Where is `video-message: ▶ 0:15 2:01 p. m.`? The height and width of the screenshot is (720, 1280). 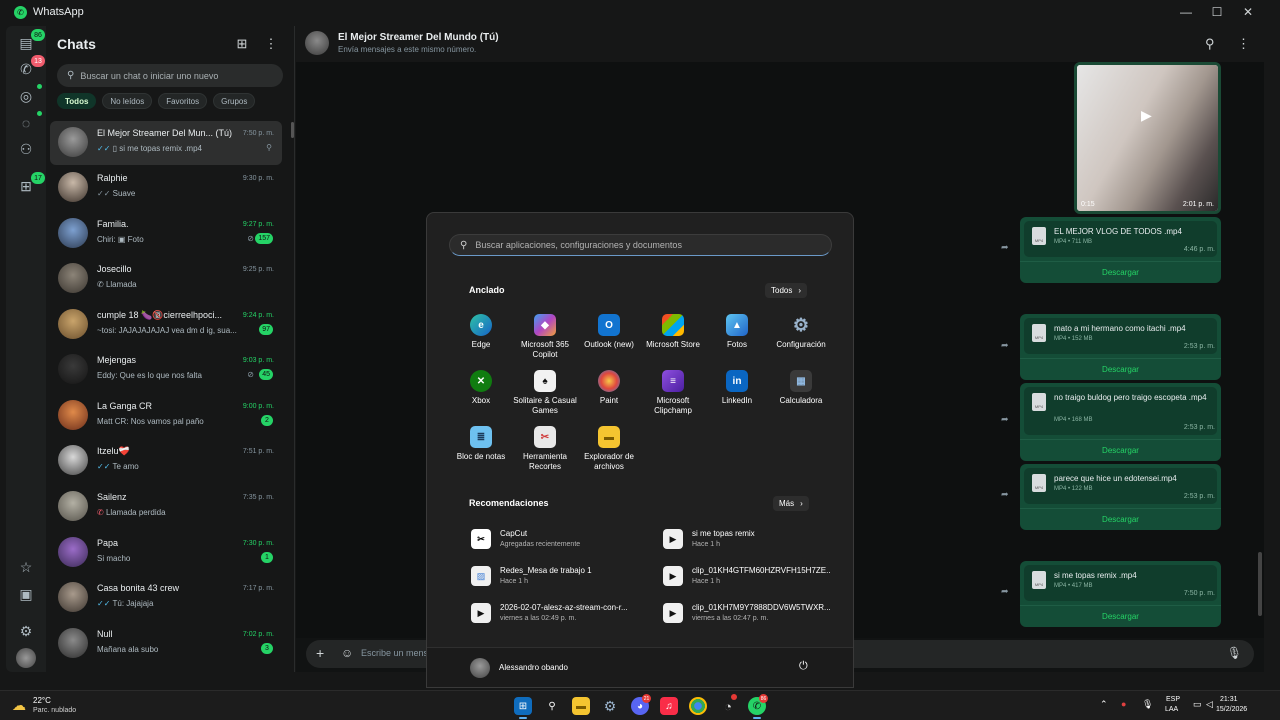
video-message: ▶ 0:15 2:01 p. m. is located at coordinates (1147, 138).